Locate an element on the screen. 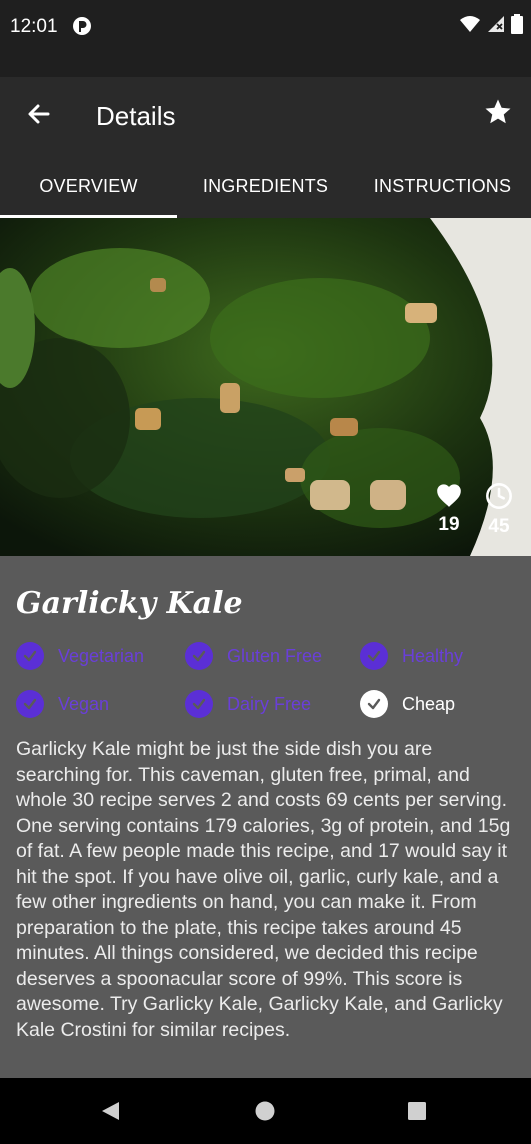 This screenshot has height=1144, width=531. app-notification-icon is located at coordinates (82, 26).